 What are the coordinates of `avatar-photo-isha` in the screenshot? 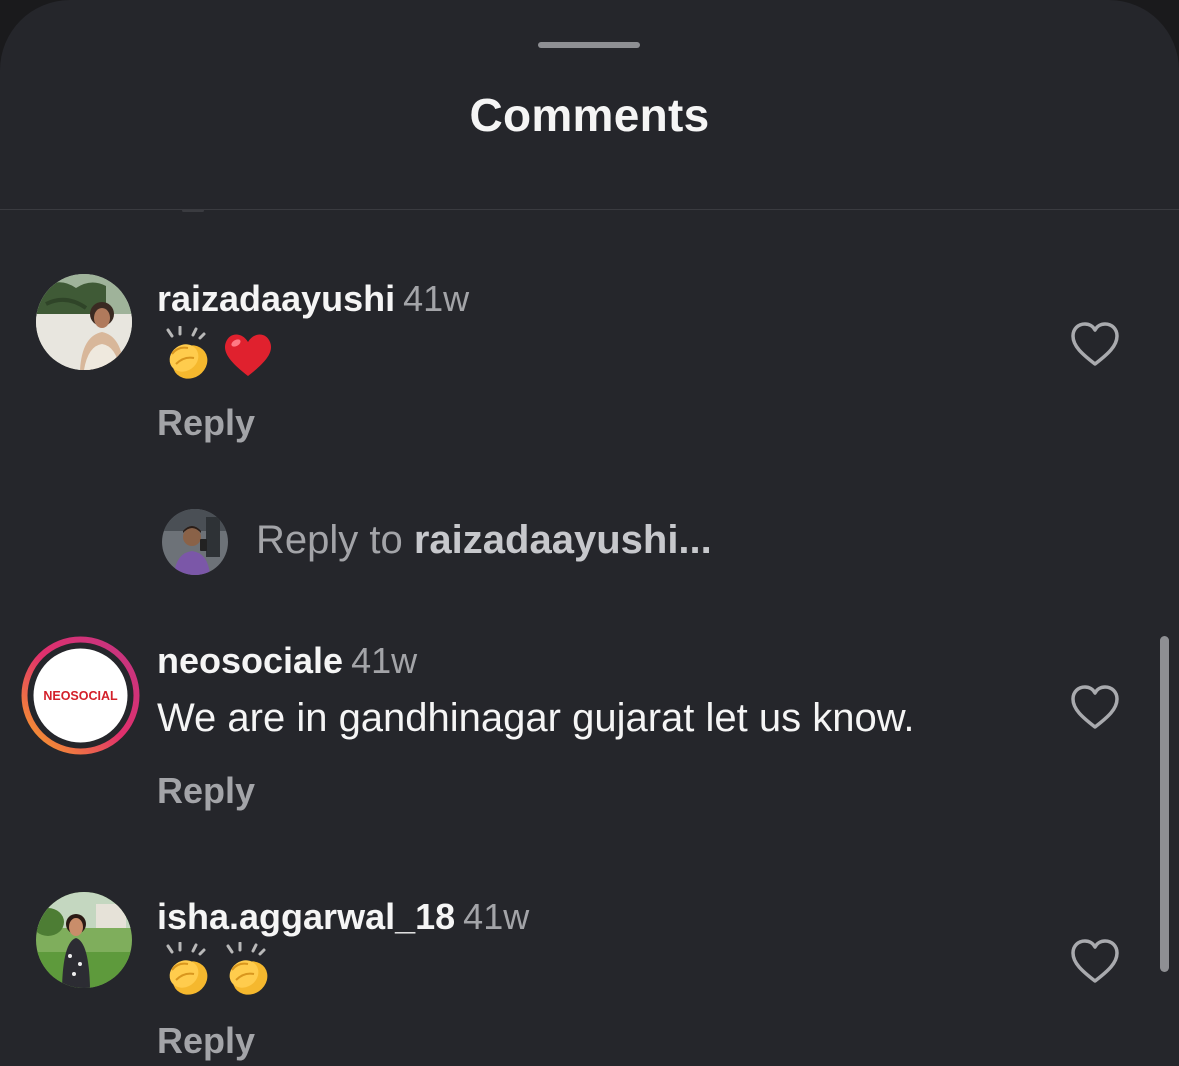 It's located at (84, 940).